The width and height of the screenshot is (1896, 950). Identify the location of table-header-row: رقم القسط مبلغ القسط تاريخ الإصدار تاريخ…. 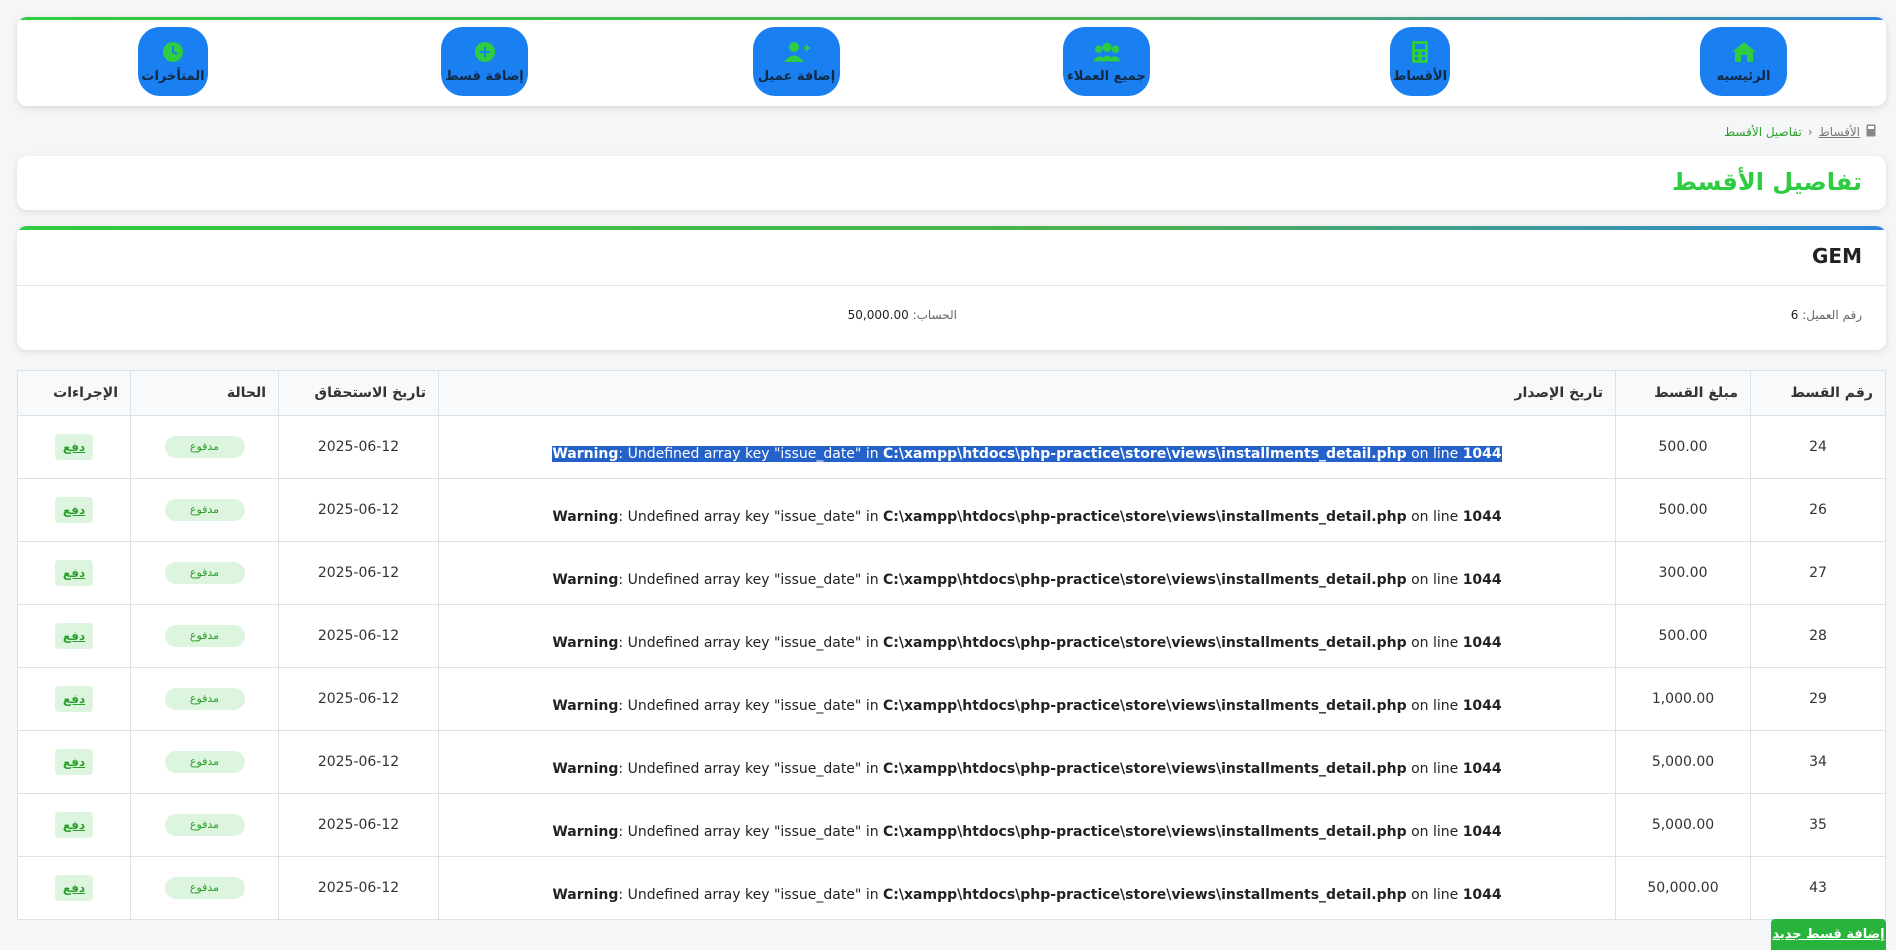
(951, 393).